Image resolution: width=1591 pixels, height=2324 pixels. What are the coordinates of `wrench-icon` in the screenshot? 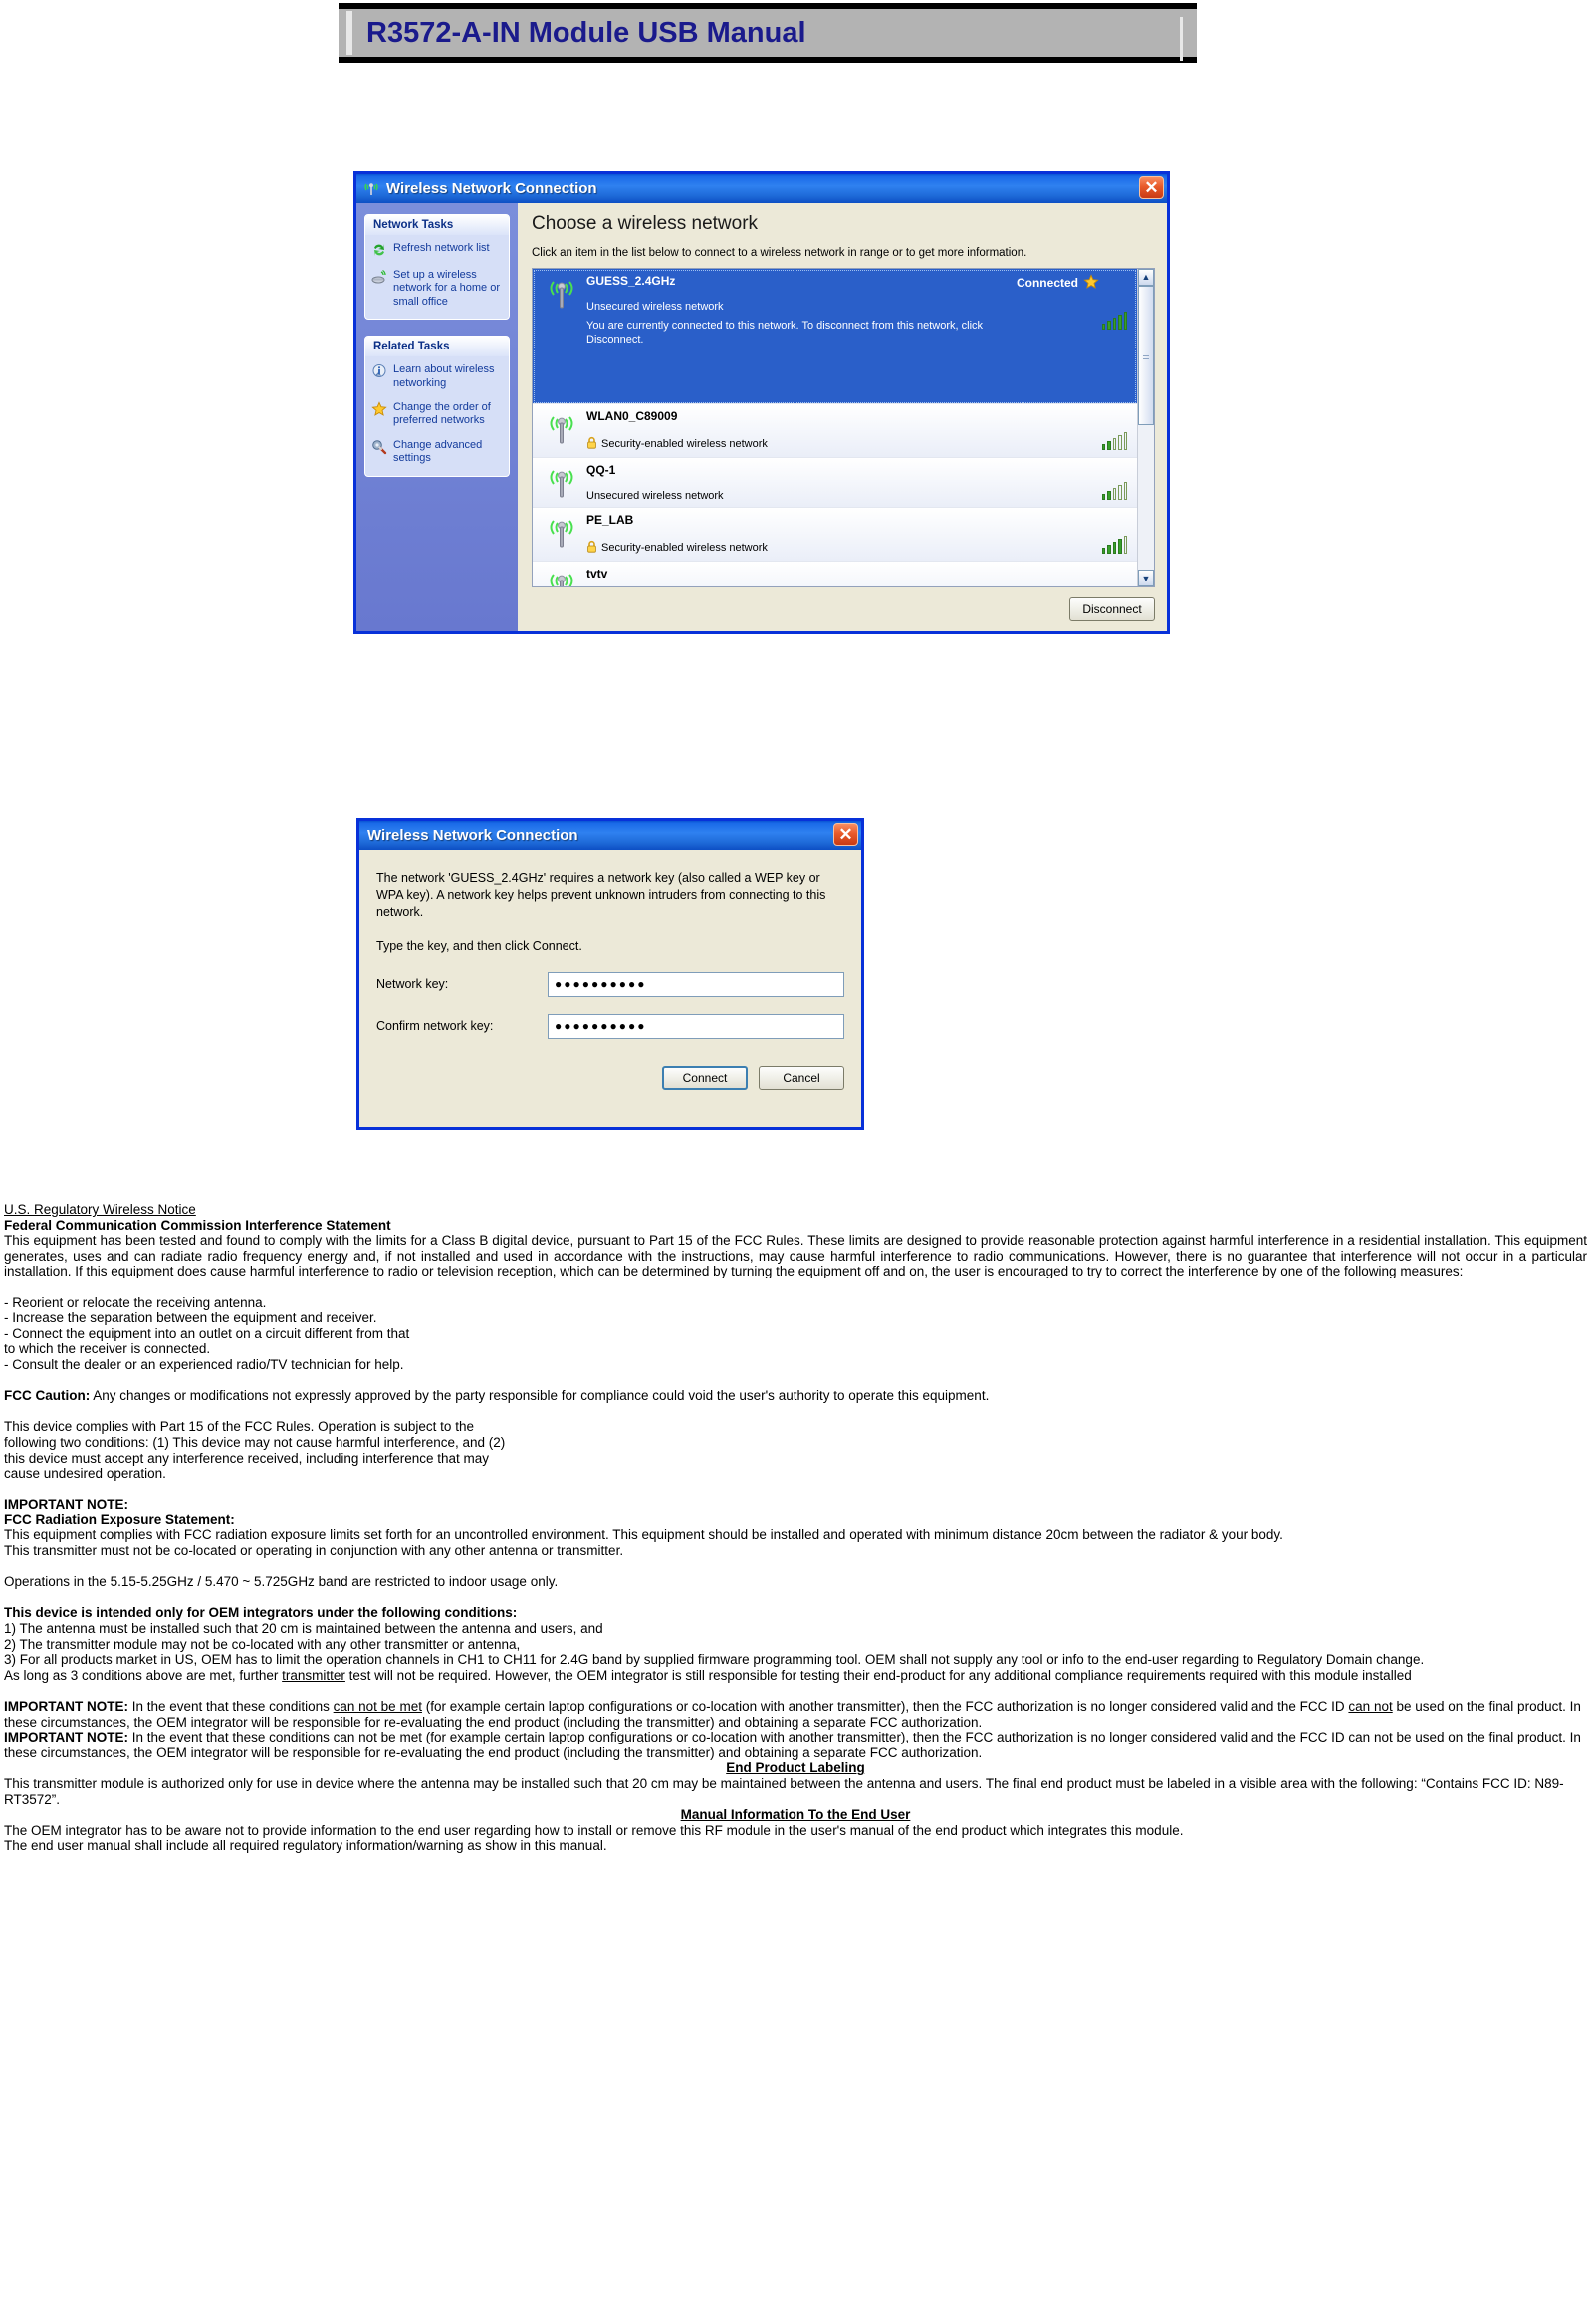 It's located at (379, 447).